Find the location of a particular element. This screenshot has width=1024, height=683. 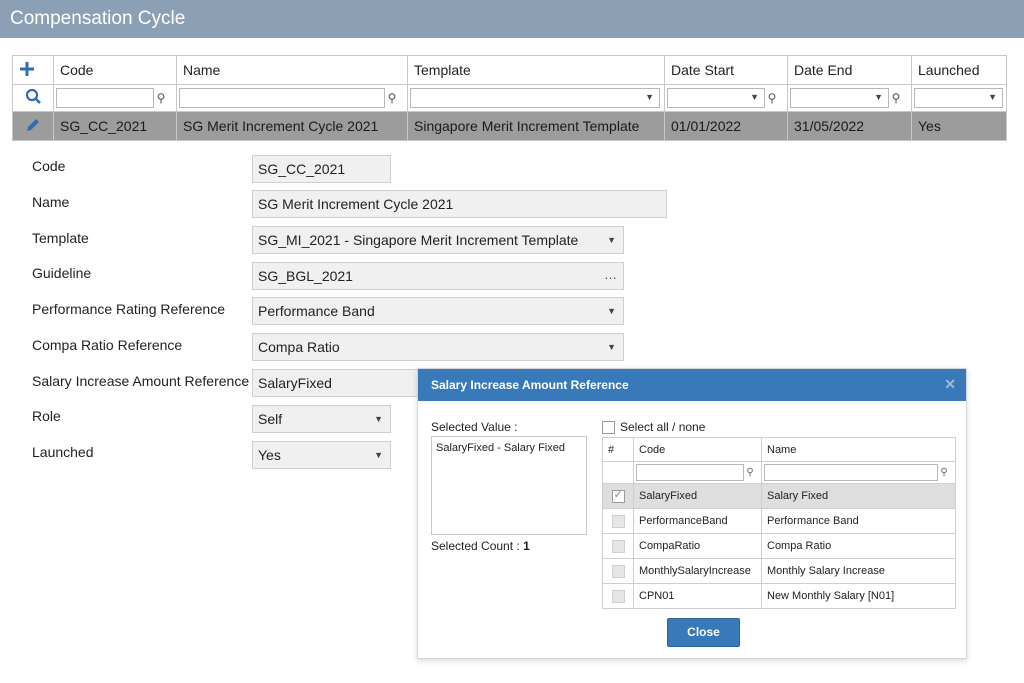

reference-grid-header: # Code Name is located at coordinates (779, 449).